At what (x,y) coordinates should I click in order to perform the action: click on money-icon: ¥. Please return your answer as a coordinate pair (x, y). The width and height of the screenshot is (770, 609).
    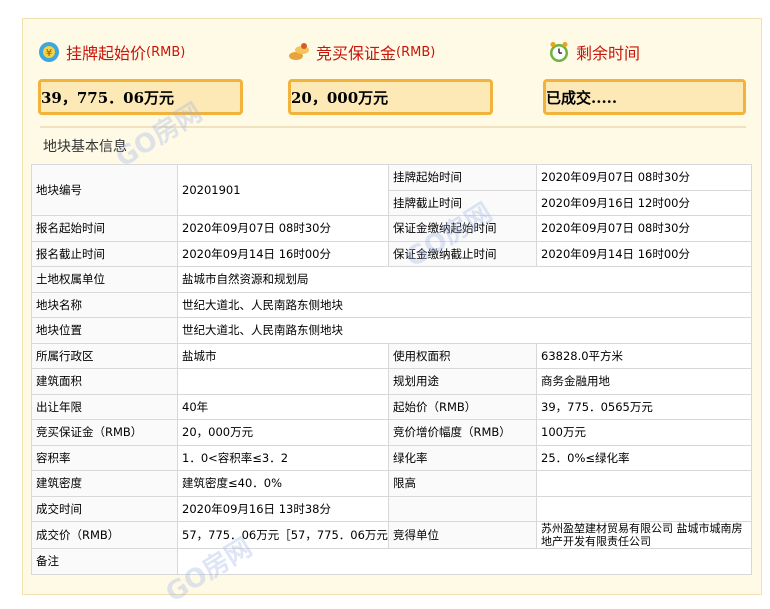
    Looking at the image, I should click on (49, 52).